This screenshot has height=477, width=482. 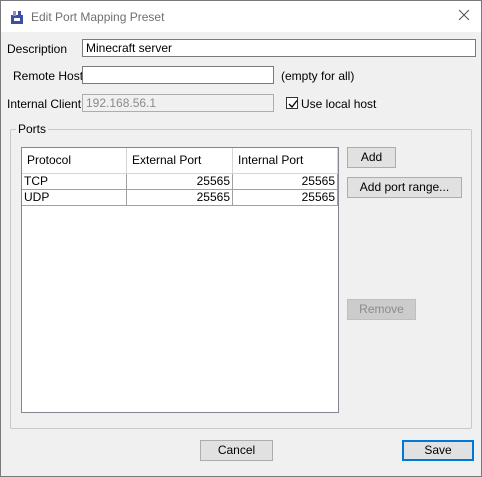 What do you see at coordinates (339, 104) in the screenshot?
I see `use-local-host-label: Use local host` at bounding box center [339, 104].